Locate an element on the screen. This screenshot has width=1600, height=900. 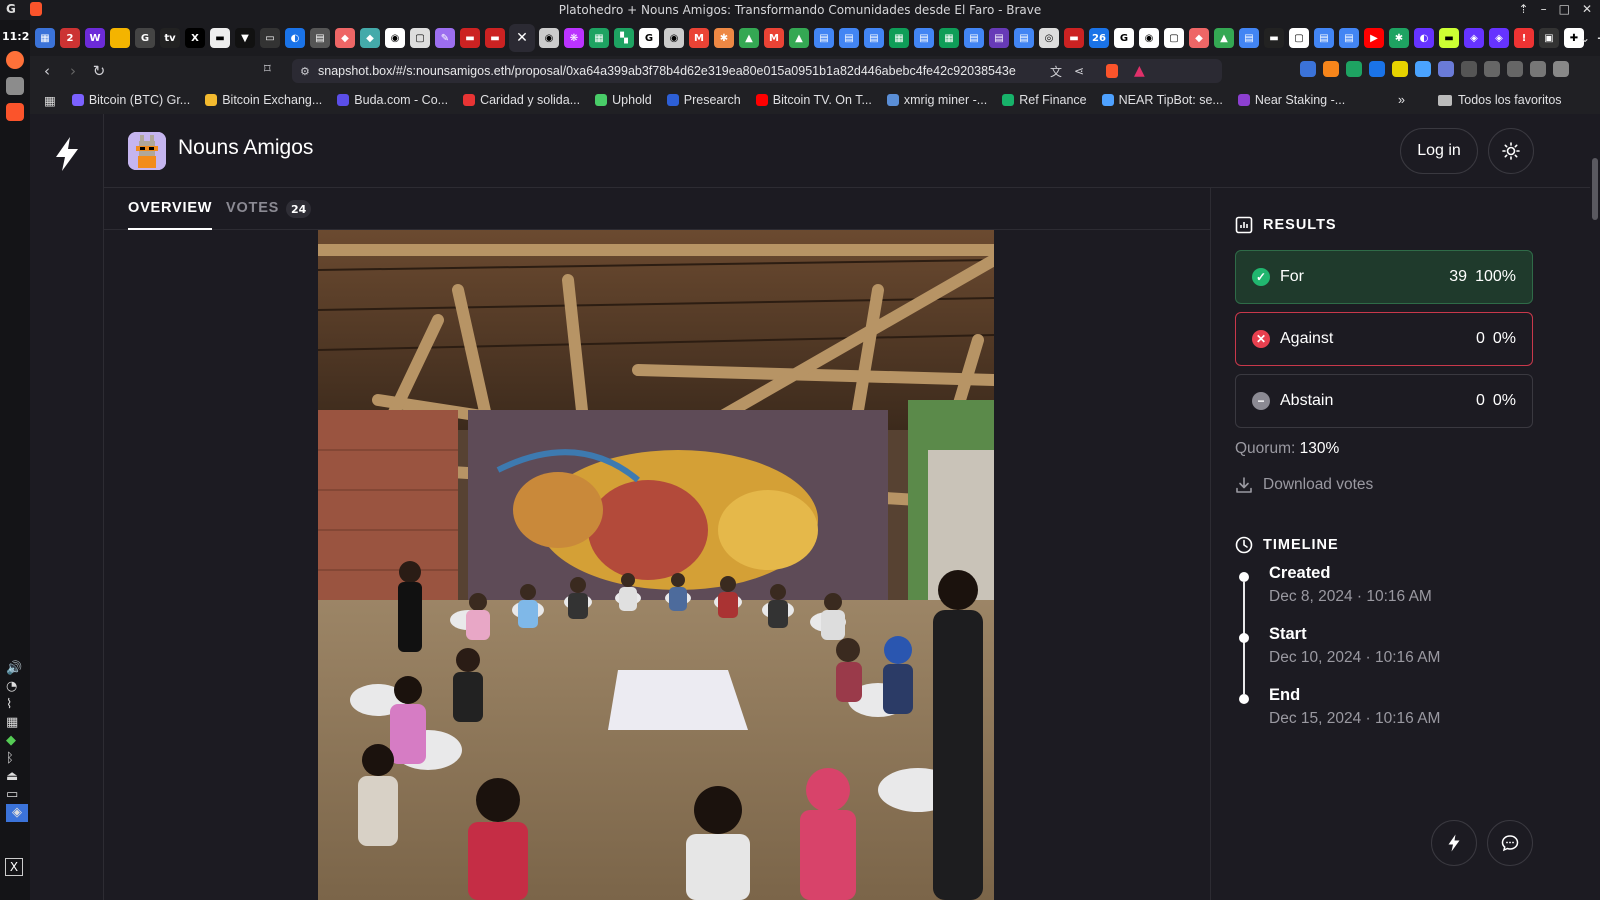
download-votes-label: Download votes is located at coordinates (1318, 485).